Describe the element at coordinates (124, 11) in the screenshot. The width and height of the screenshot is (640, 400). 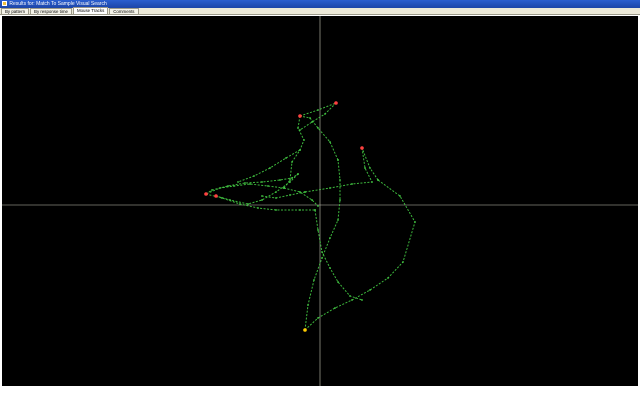
I see `tab-comments: Comments` at that location.